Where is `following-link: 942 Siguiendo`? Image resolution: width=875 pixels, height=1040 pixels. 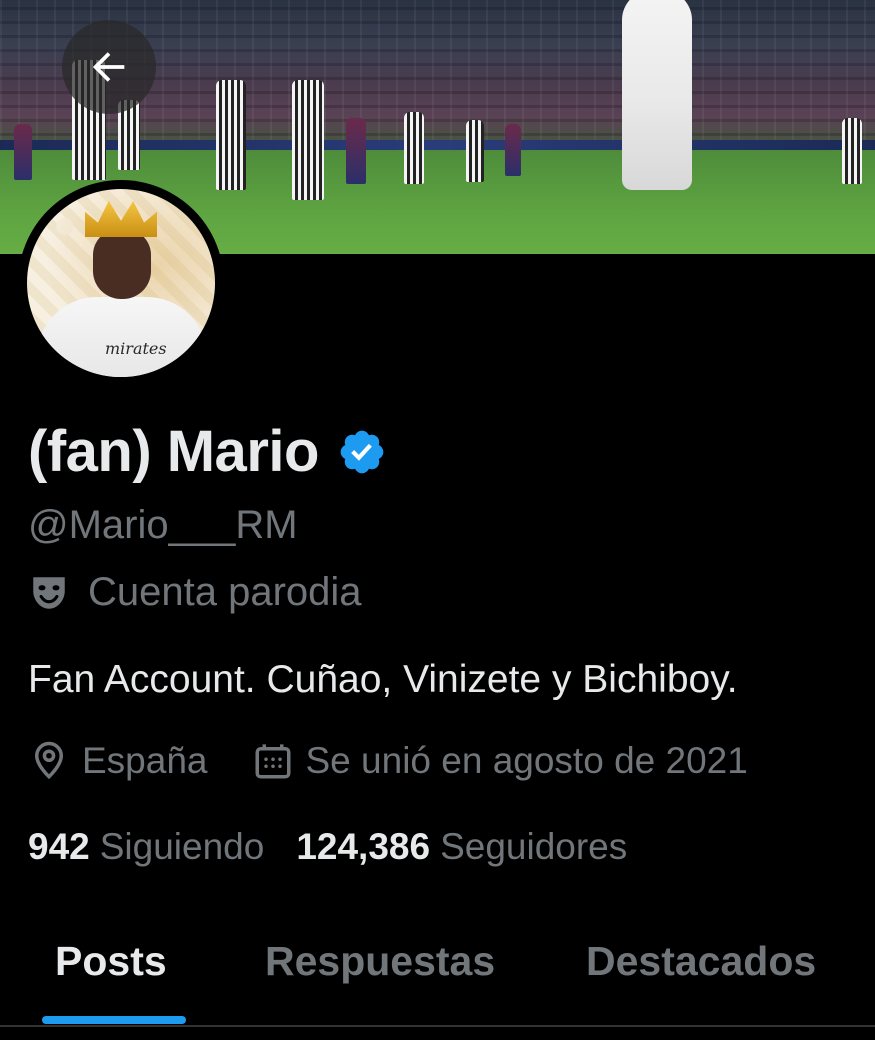 following-link: 942 Siguiendo is located at coordinates (146, 847).